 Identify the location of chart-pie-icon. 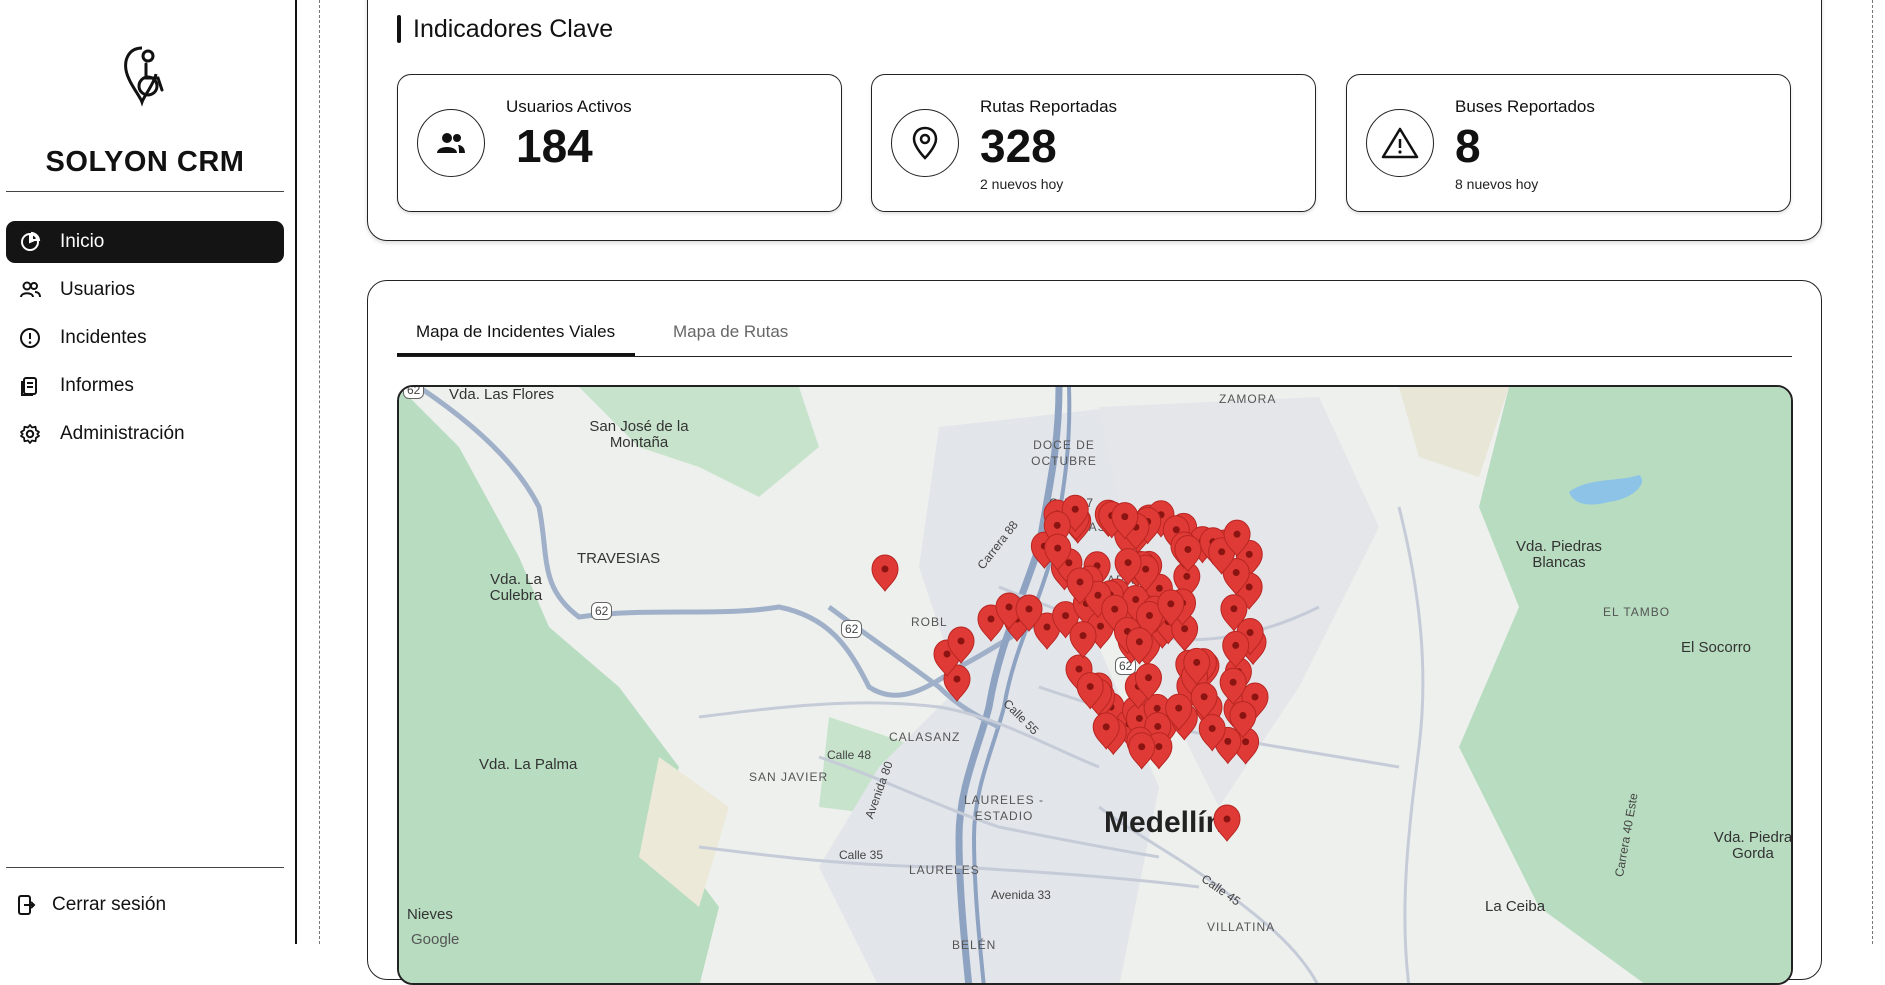
(30, 242).